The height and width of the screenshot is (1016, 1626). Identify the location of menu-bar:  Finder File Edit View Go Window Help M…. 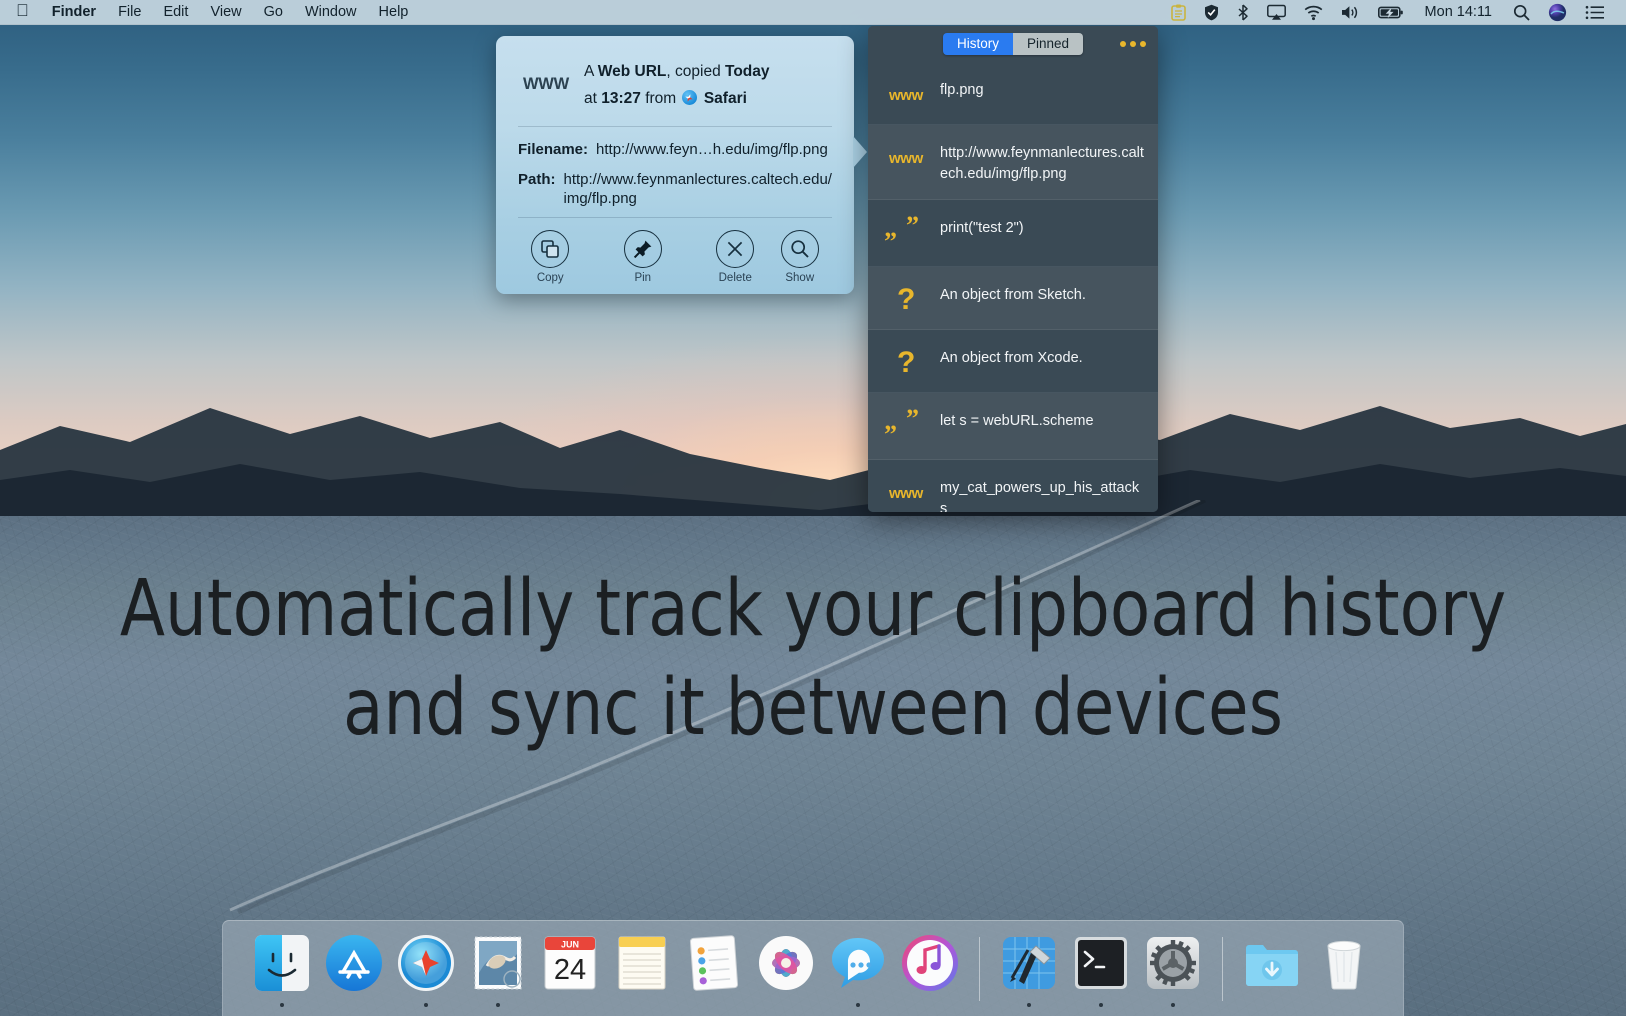
(813, 12).